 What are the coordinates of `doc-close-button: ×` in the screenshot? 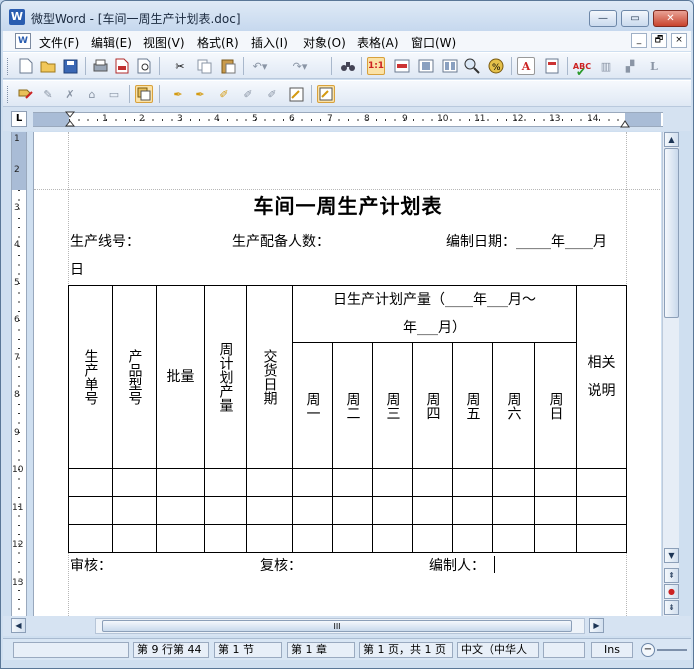 It's located at (679, 40).